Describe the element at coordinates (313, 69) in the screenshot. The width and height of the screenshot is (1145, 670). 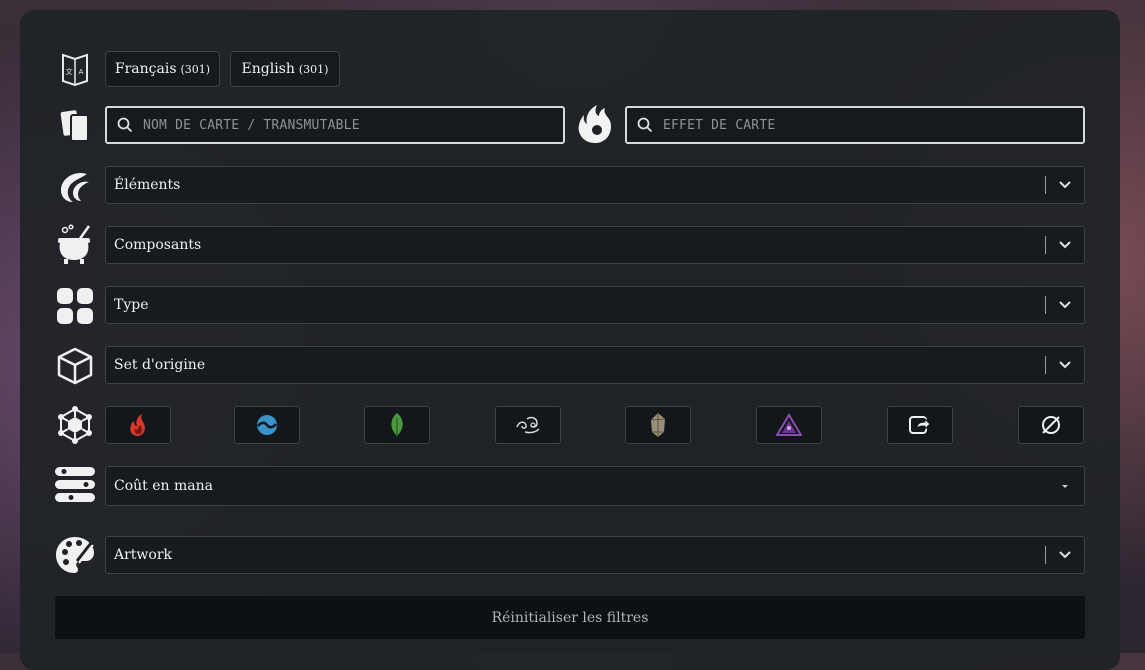
I see `lang-english-count: (301)` at that location.